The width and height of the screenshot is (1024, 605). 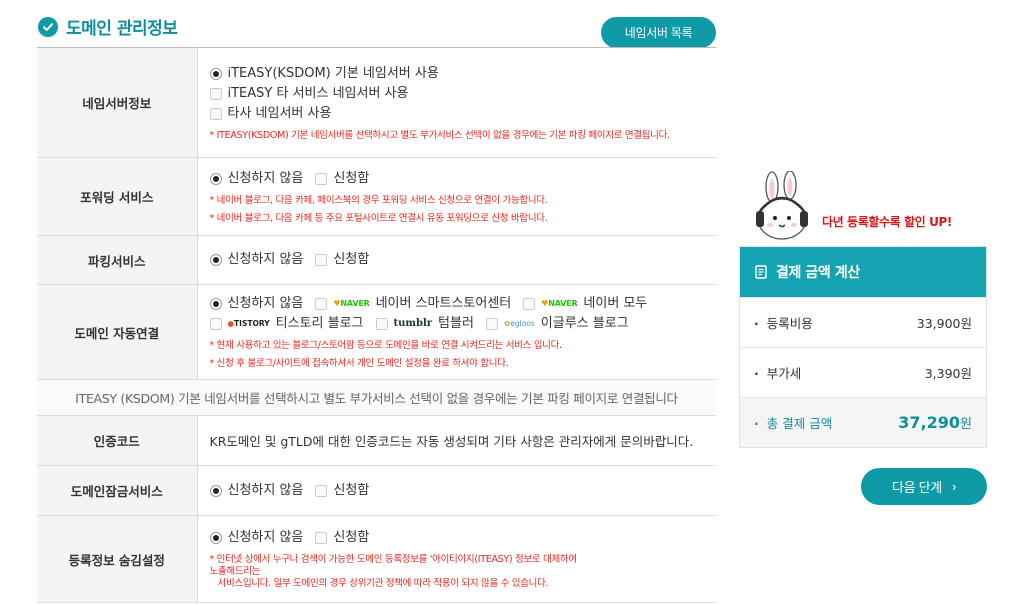 What do you see at coordinates (117, 440) in the screenshot?
I see `row-label: 인증코드` at bounding box center [117, 440].